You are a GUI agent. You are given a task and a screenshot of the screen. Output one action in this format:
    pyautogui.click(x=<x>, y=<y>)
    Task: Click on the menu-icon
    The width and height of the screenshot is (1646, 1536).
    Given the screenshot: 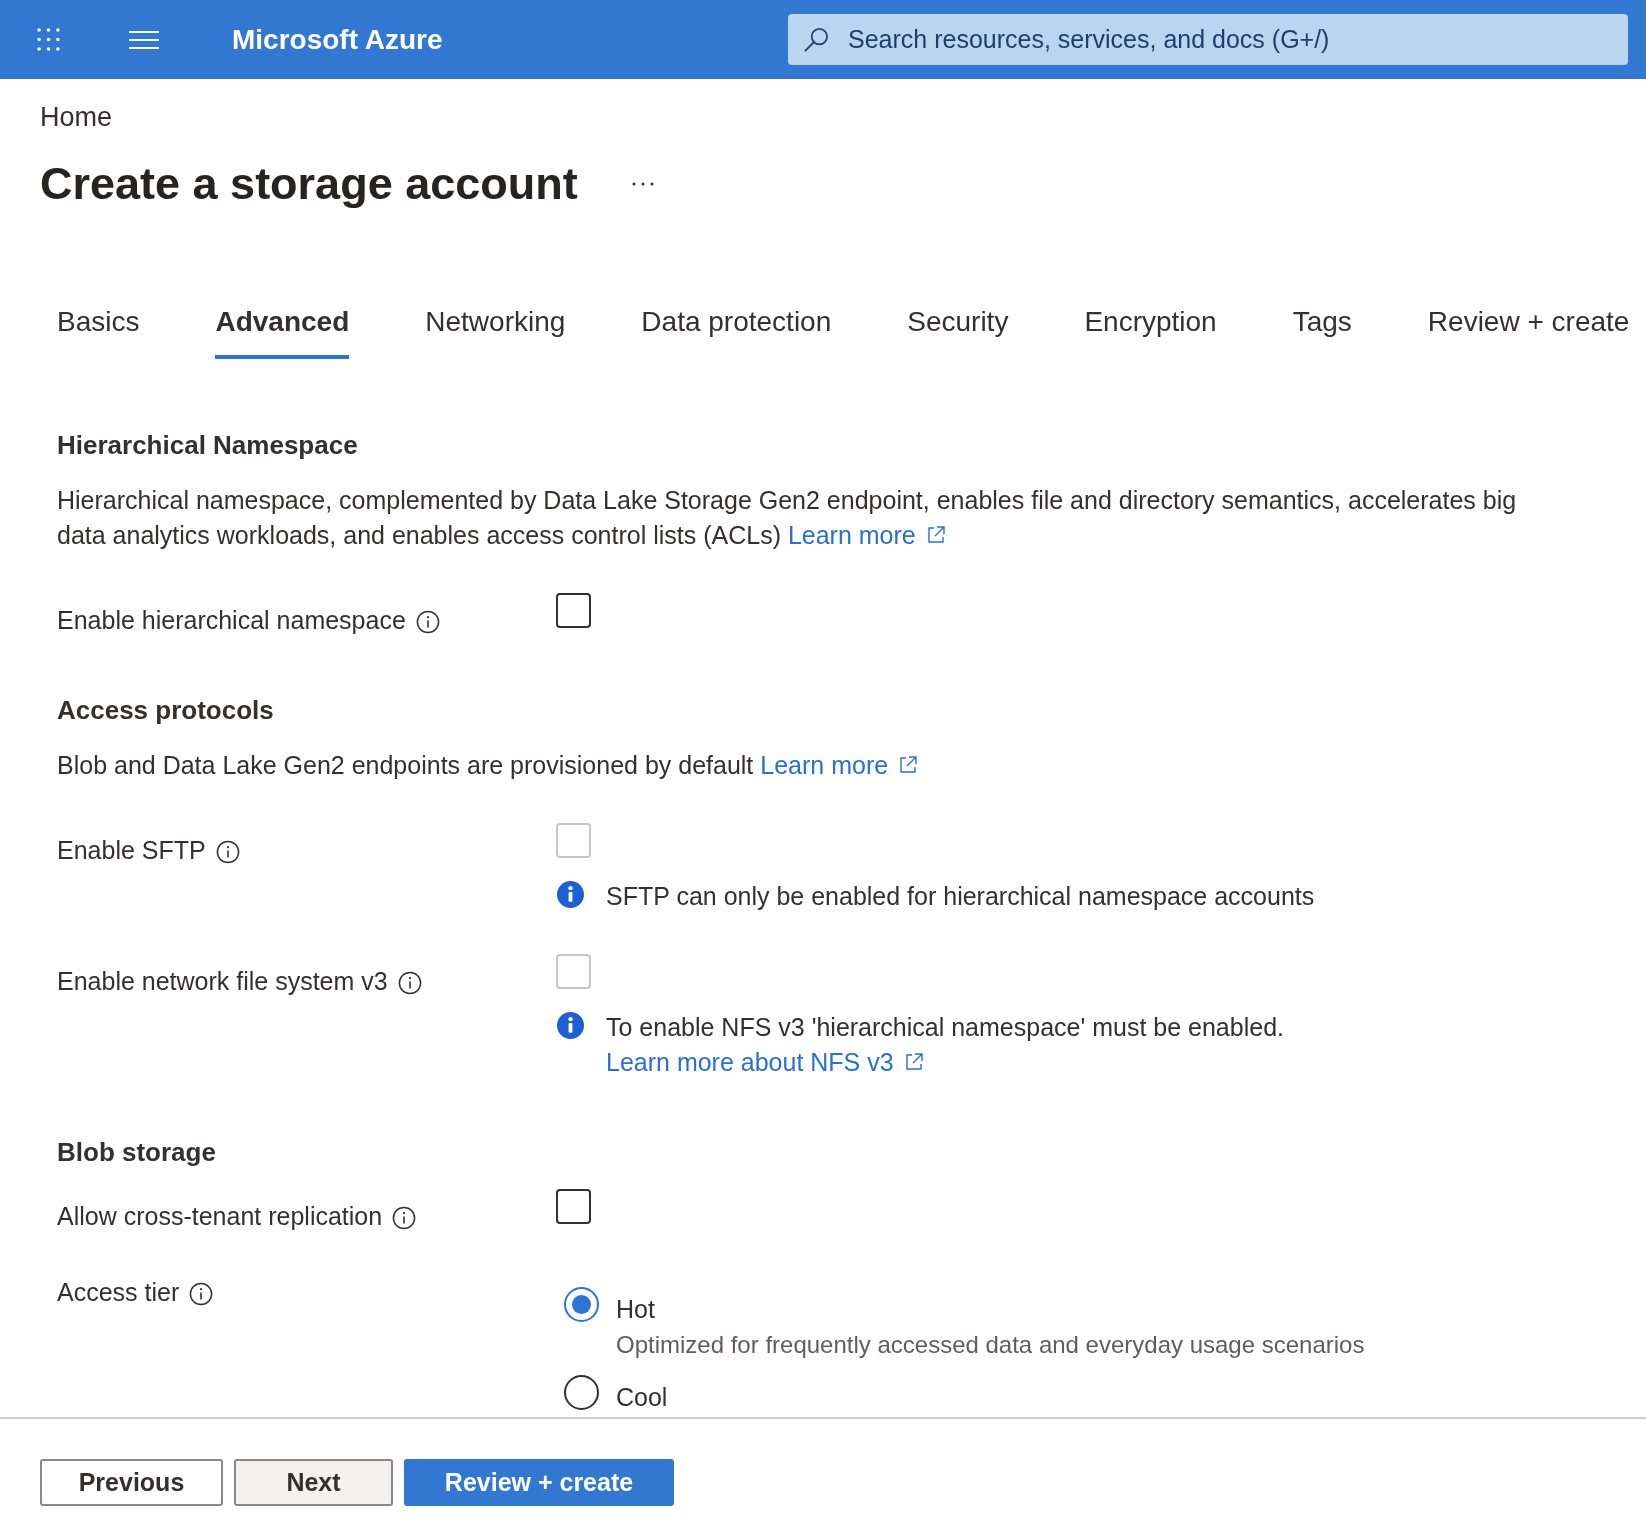 What is the action you would take?
    pyautogui.click(x=144, y=39)
    